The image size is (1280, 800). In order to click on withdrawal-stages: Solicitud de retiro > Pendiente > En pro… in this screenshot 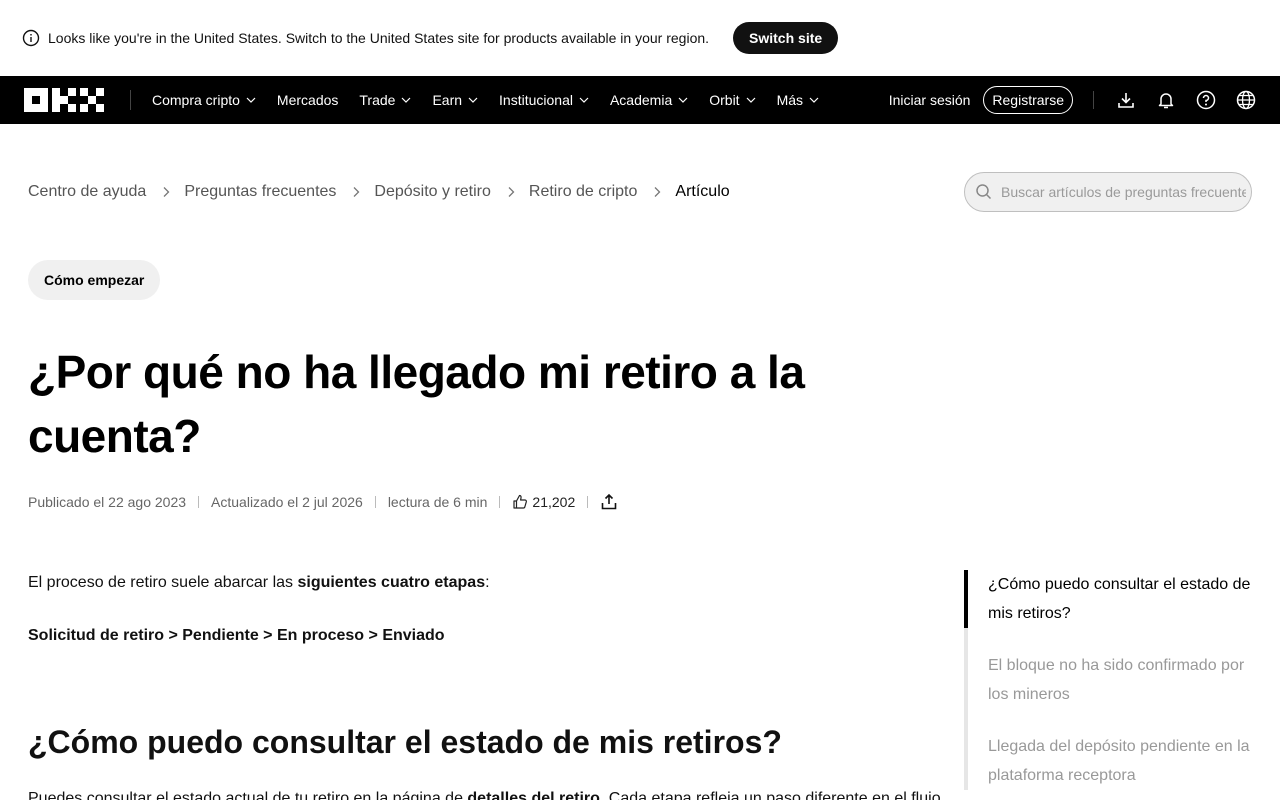, I will do `click(236, 635)`.